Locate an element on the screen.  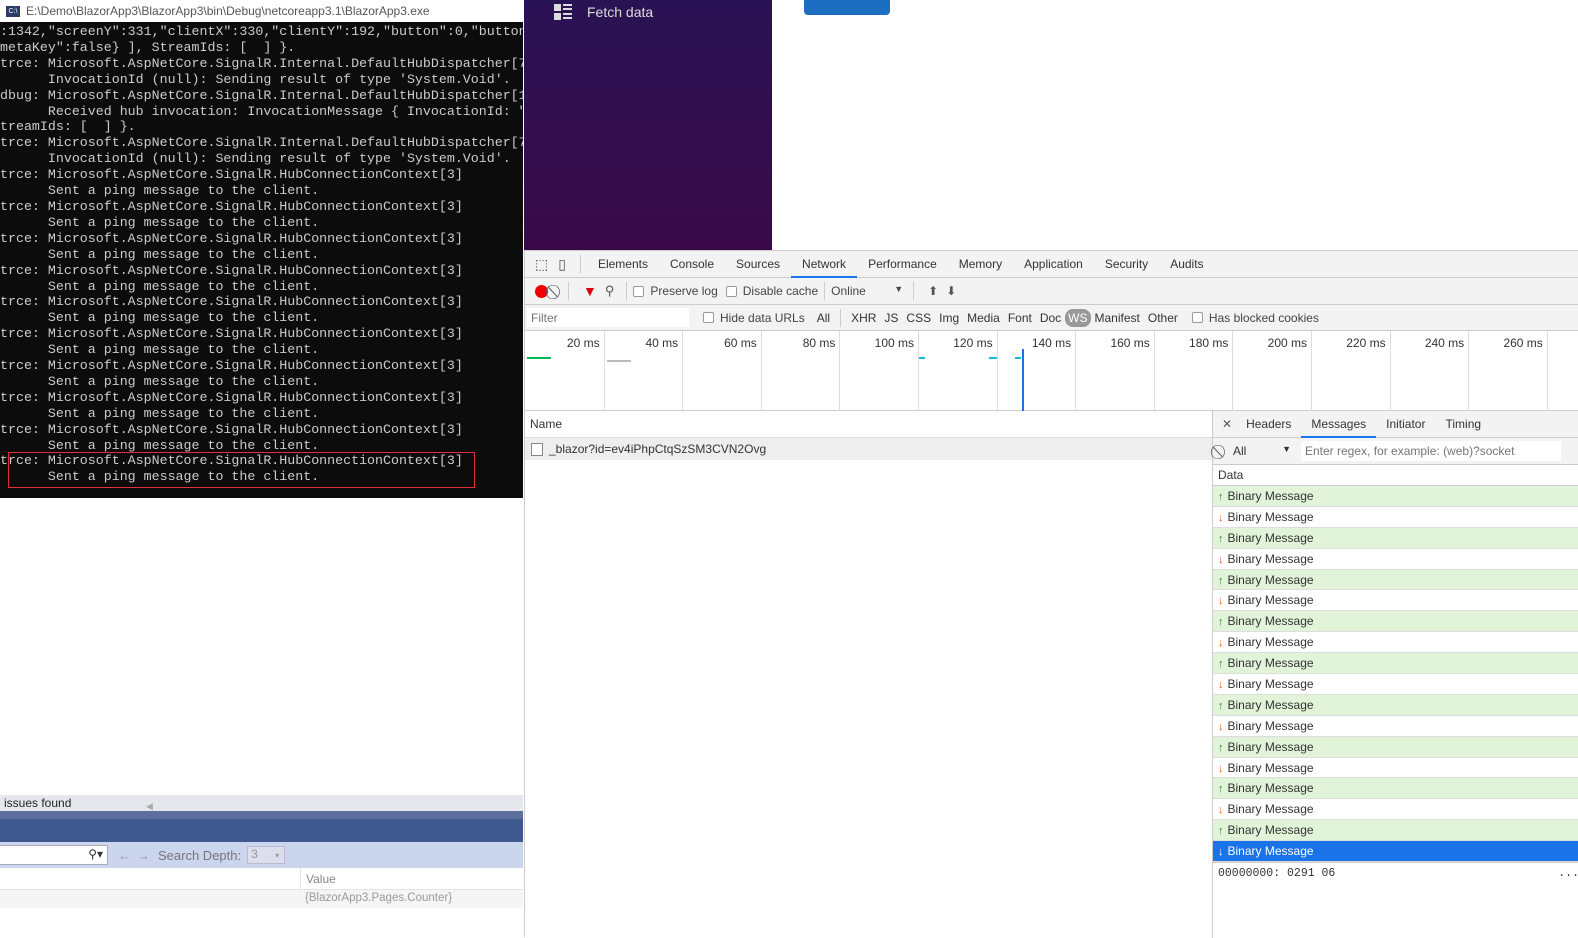
disable-cache-checkbox: Disable cache is located at coordinates (771, 291).